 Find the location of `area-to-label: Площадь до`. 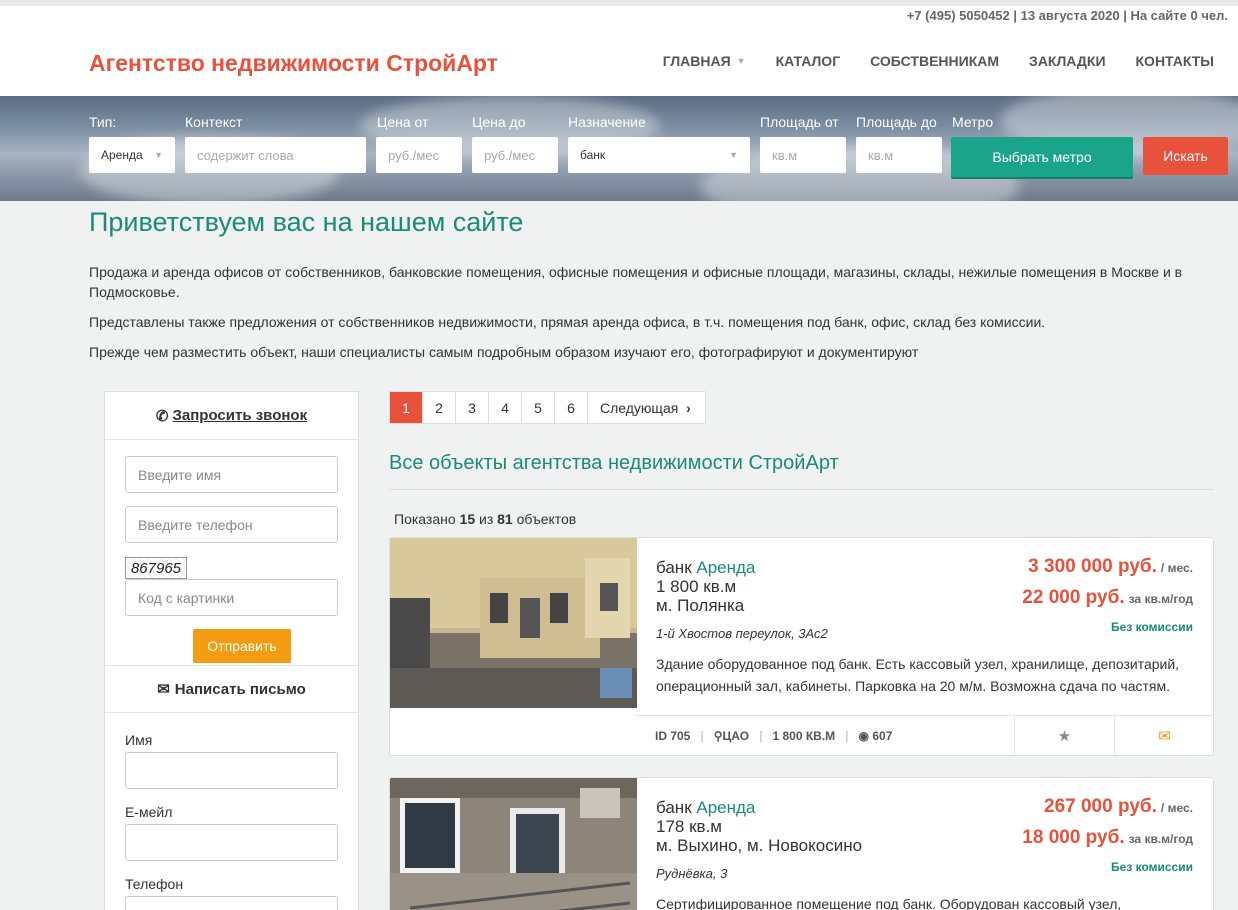

area-to-label: Площадь до is located at coordinates (896, 122).